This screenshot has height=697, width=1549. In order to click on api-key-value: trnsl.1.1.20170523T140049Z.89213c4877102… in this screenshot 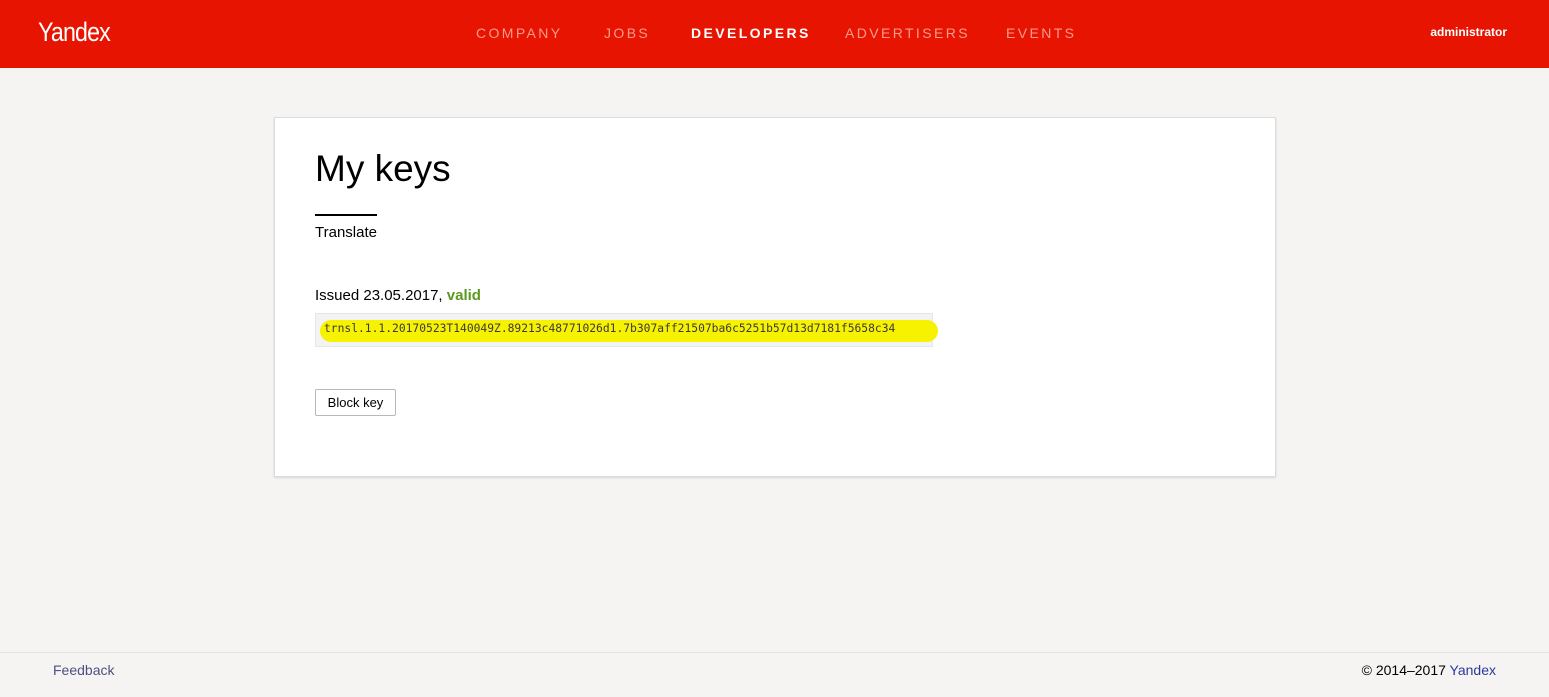, I will do `click(609, 328)`.